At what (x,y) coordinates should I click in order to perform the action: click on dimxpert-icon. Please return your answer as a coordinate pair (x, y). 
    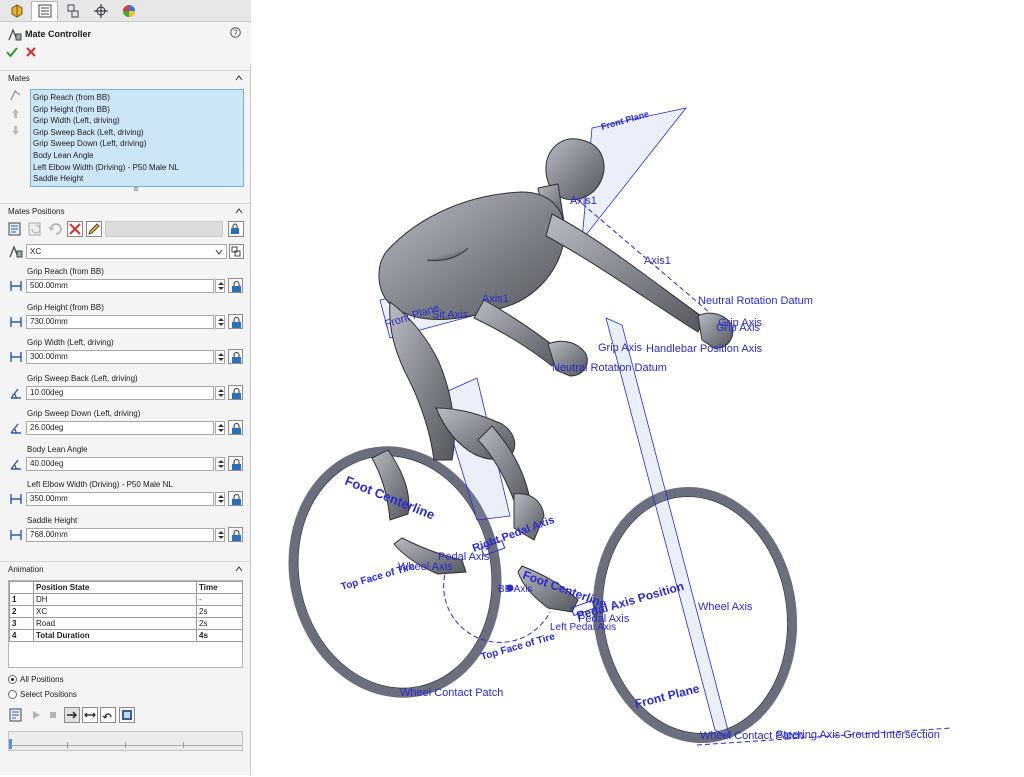
    Looking at the image, I should click on (100, 11).